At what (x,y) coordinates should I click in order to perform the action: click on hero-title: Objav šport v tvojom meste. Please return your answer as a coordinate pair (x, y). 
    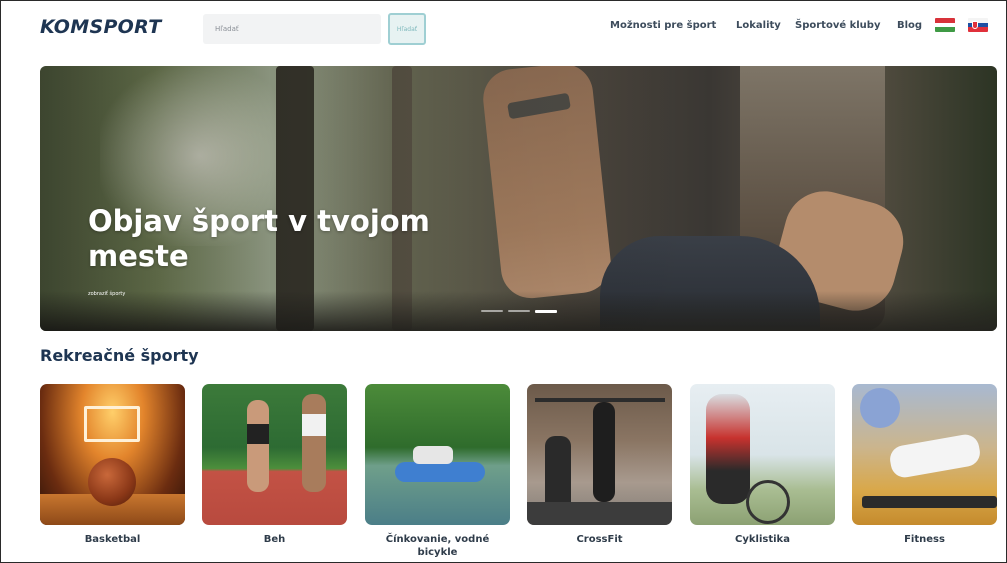
    Looking at the image, I should click on (259, 239).